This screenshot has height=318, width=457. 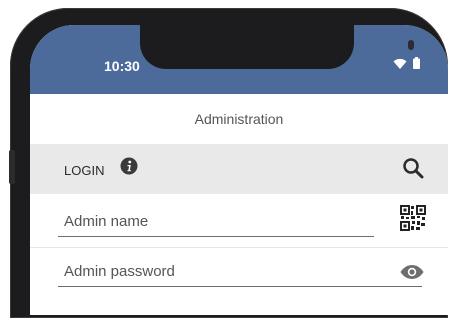 What do you see at coordinates (413, 168) in the screenshot?
I see `search-icon` at bounding box center [413, 168].